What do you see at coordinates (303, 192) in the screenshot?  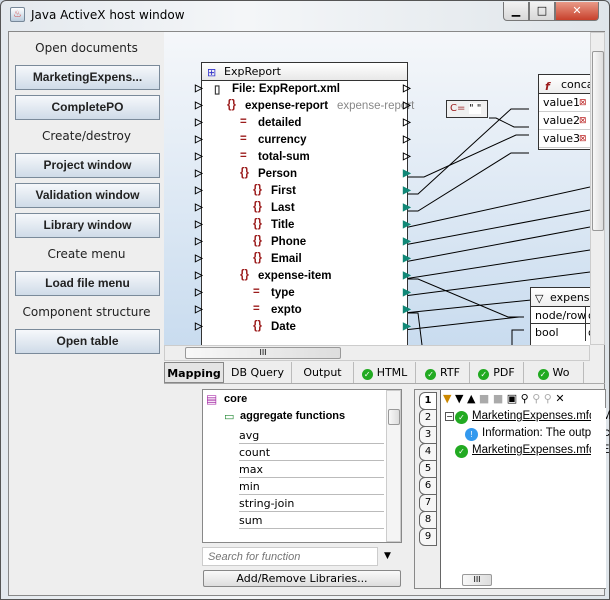 I see `schema-row: {} First ▷ ▶` at bounding box center [303, 192].